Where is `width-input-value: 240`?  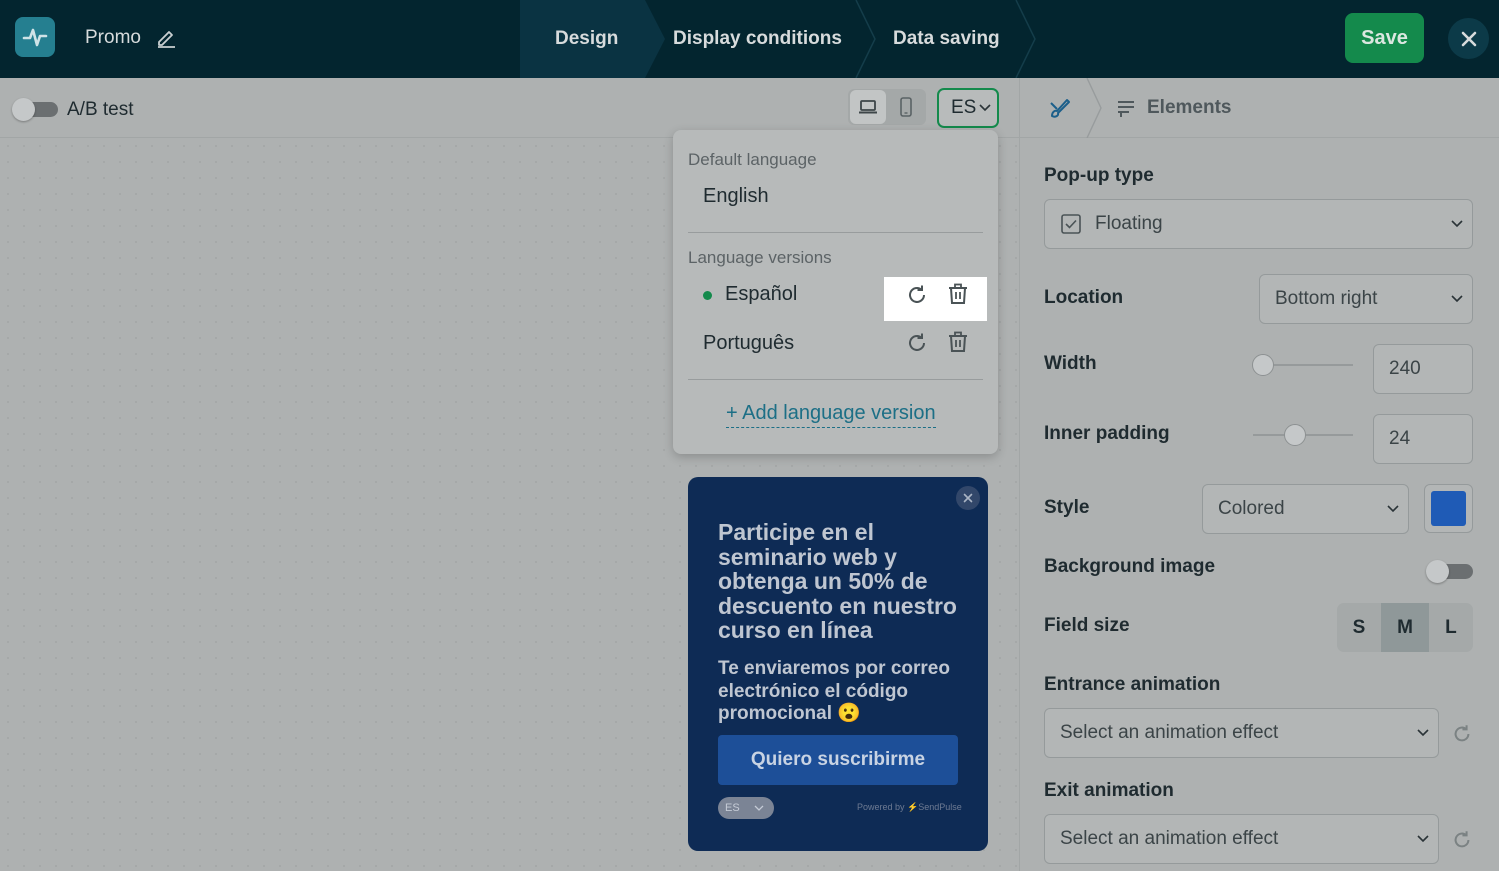
width-input-value: 240 is located at coordinates (1405, 368).